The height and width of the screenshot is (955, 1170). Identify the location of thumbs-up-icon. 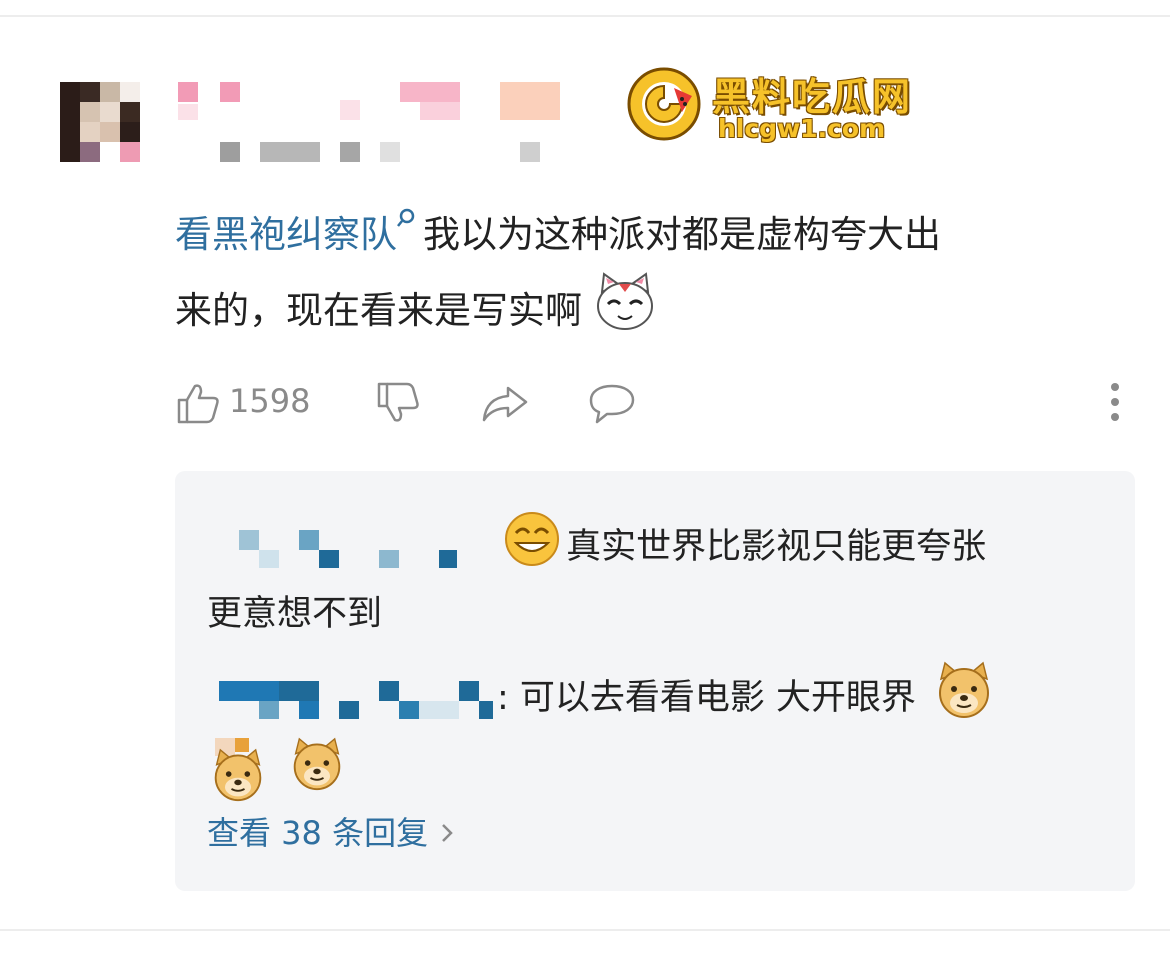
(198, 405).